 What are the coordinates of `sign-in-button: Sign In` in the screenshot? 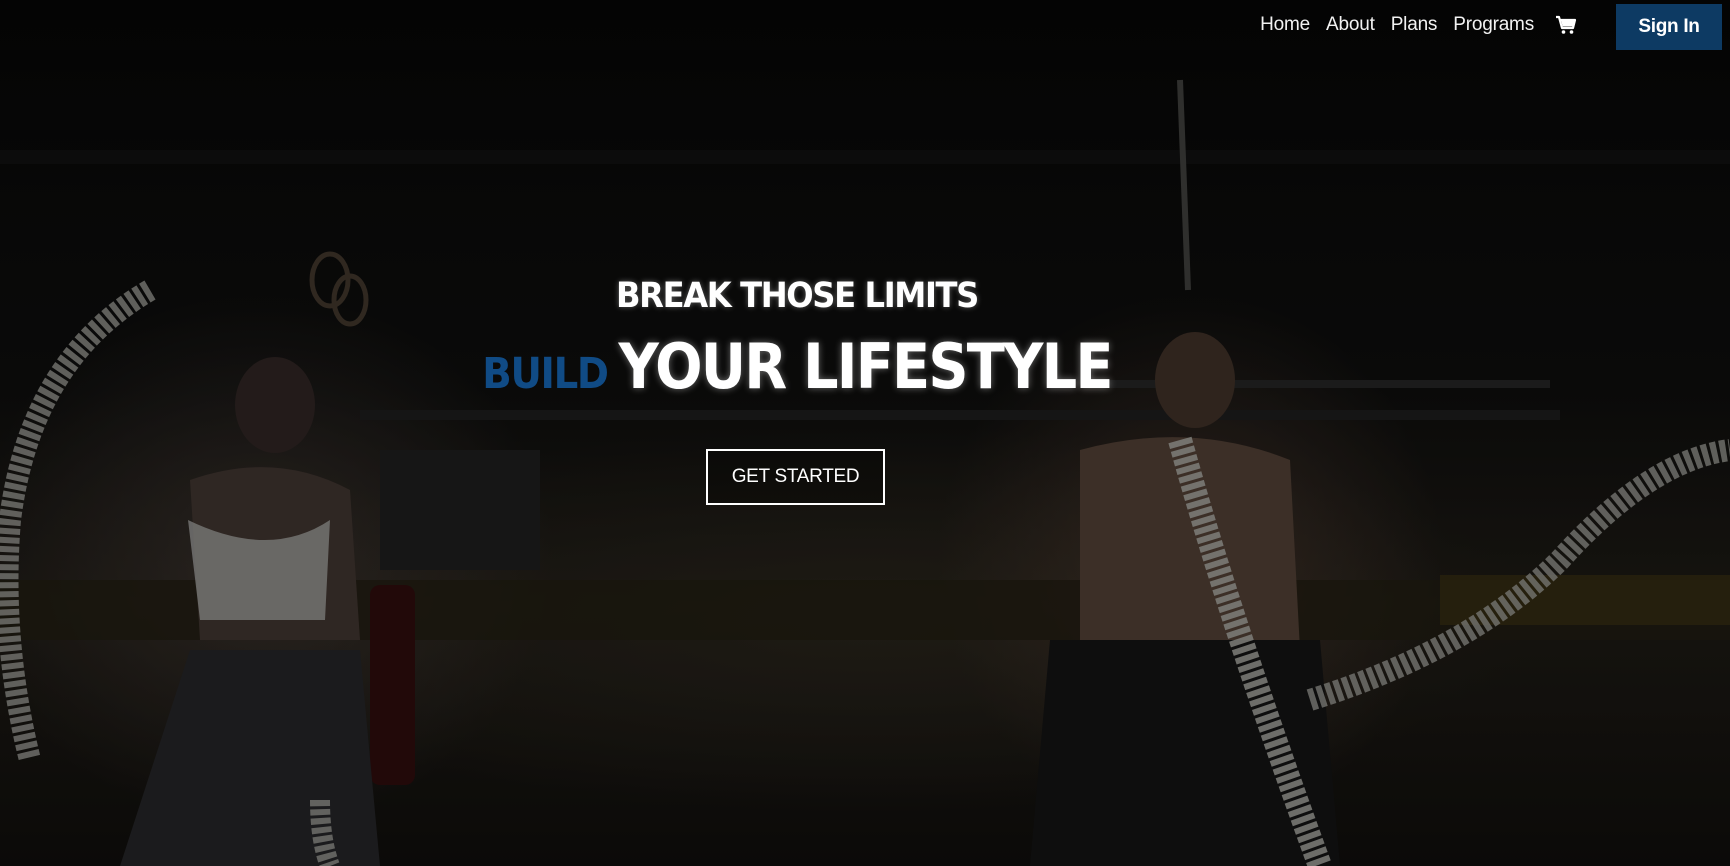 It's located at (1669, 27).